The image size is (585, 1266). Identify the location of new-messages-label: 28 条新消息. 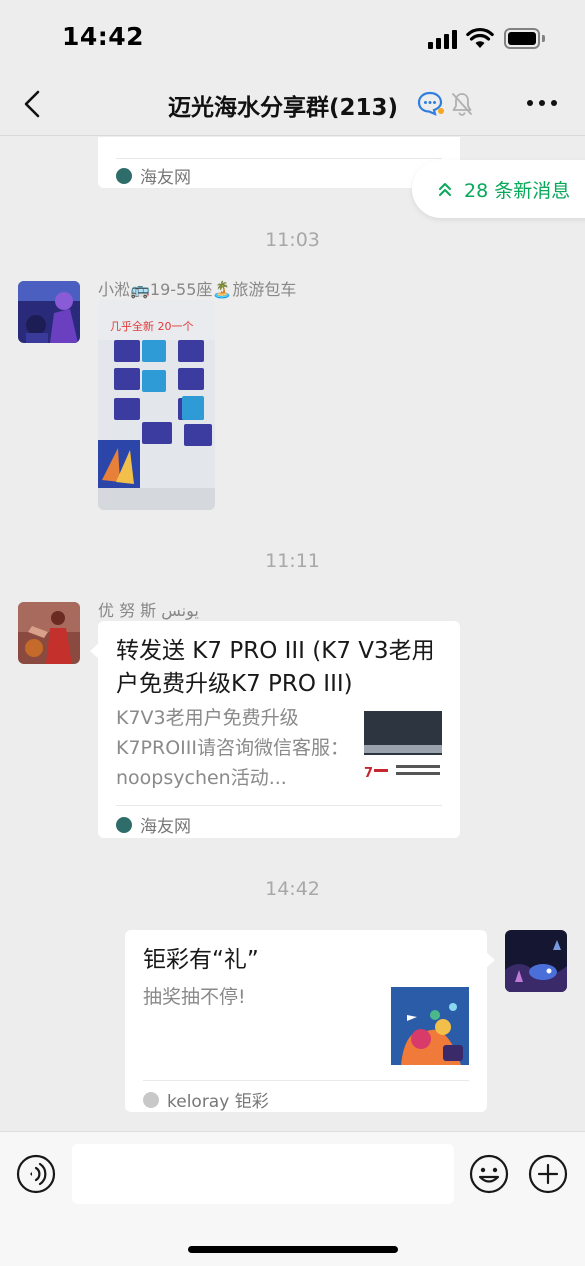
(517, 190).